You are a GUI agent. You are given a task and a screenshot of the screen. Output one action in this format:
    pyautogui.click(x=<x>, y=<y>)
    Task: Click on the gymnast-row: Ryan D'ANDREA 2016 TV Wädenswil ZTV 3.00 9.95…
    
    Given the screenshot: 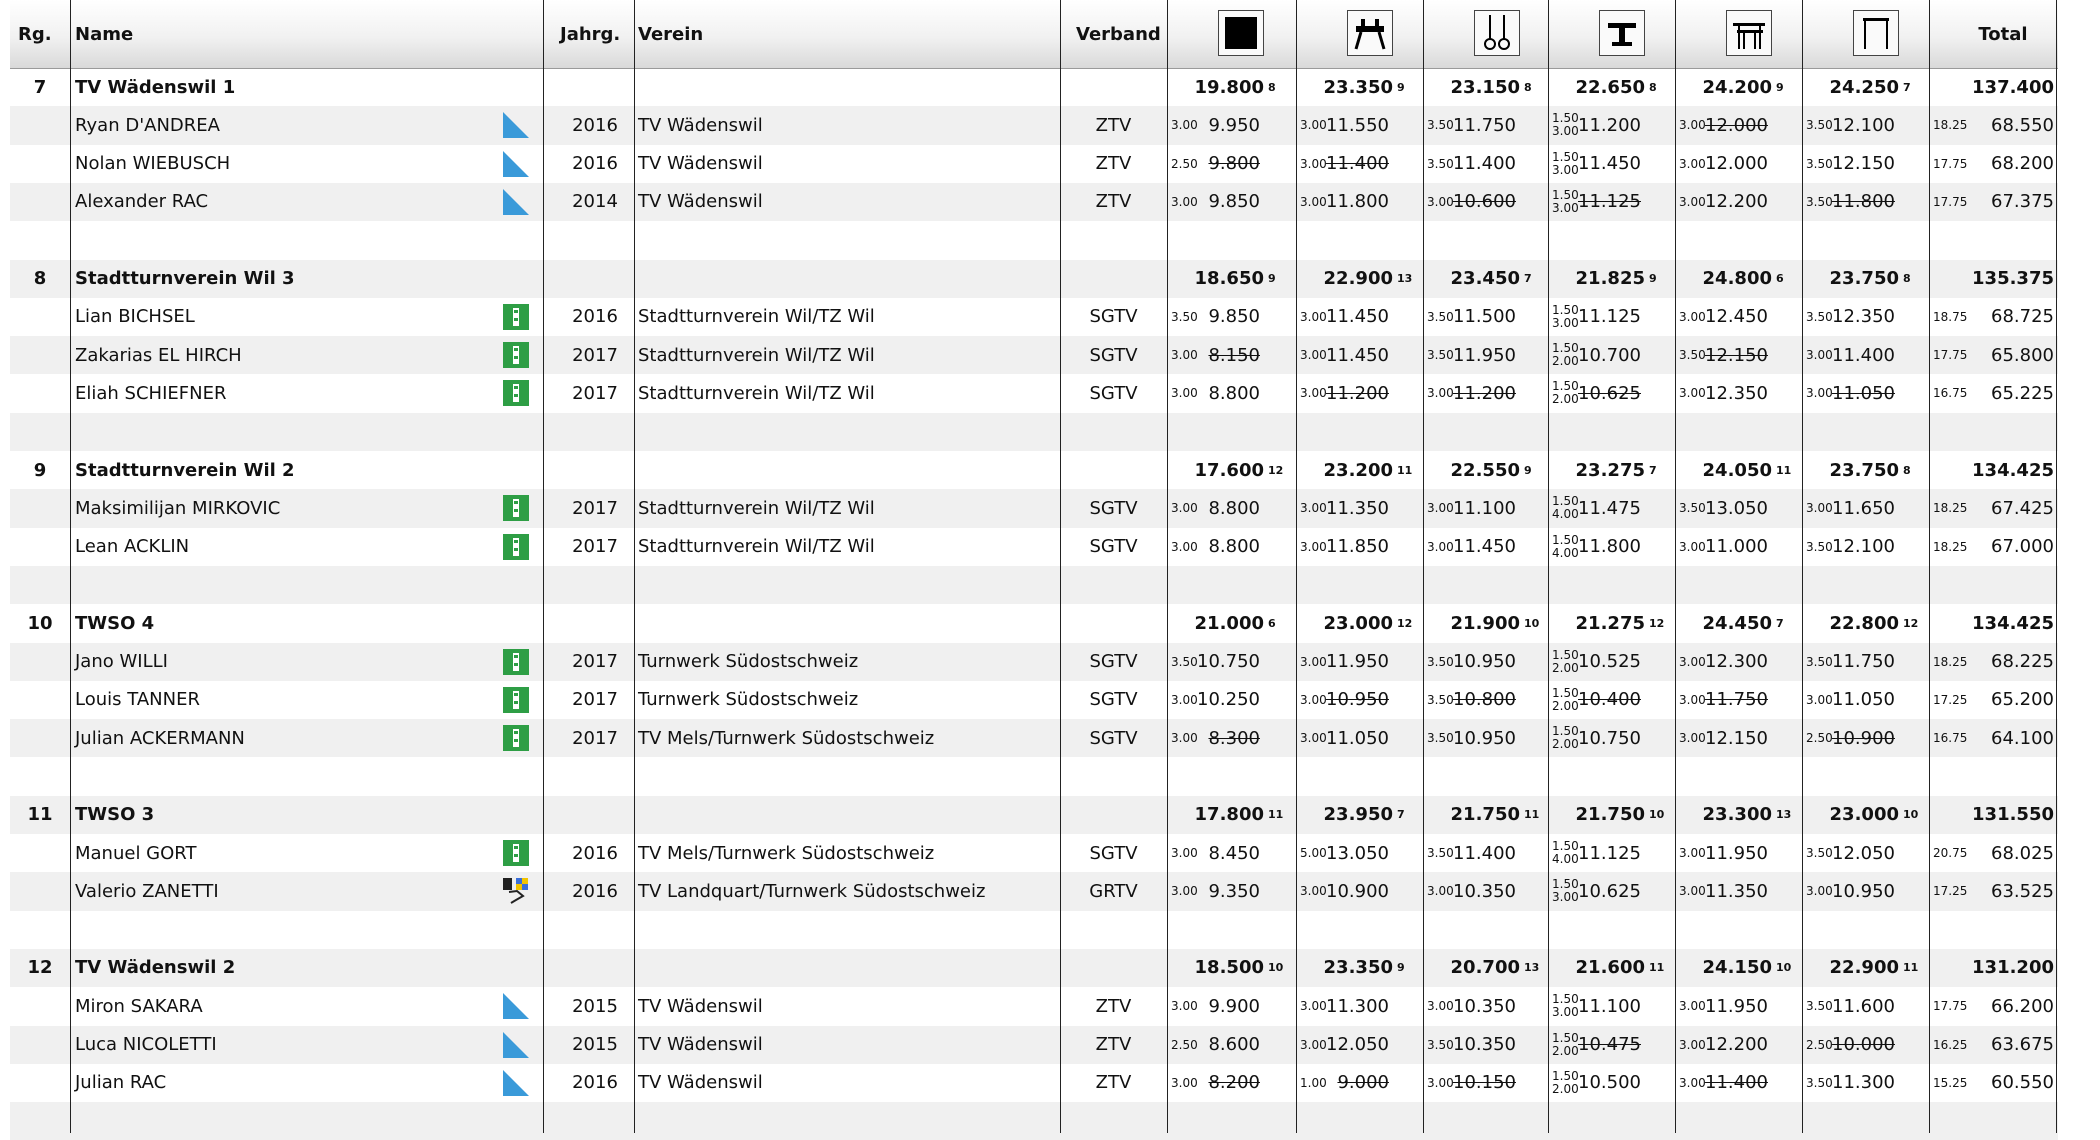 What is the action you would take?
    pyautogui.click(x=1034, y=125)
    